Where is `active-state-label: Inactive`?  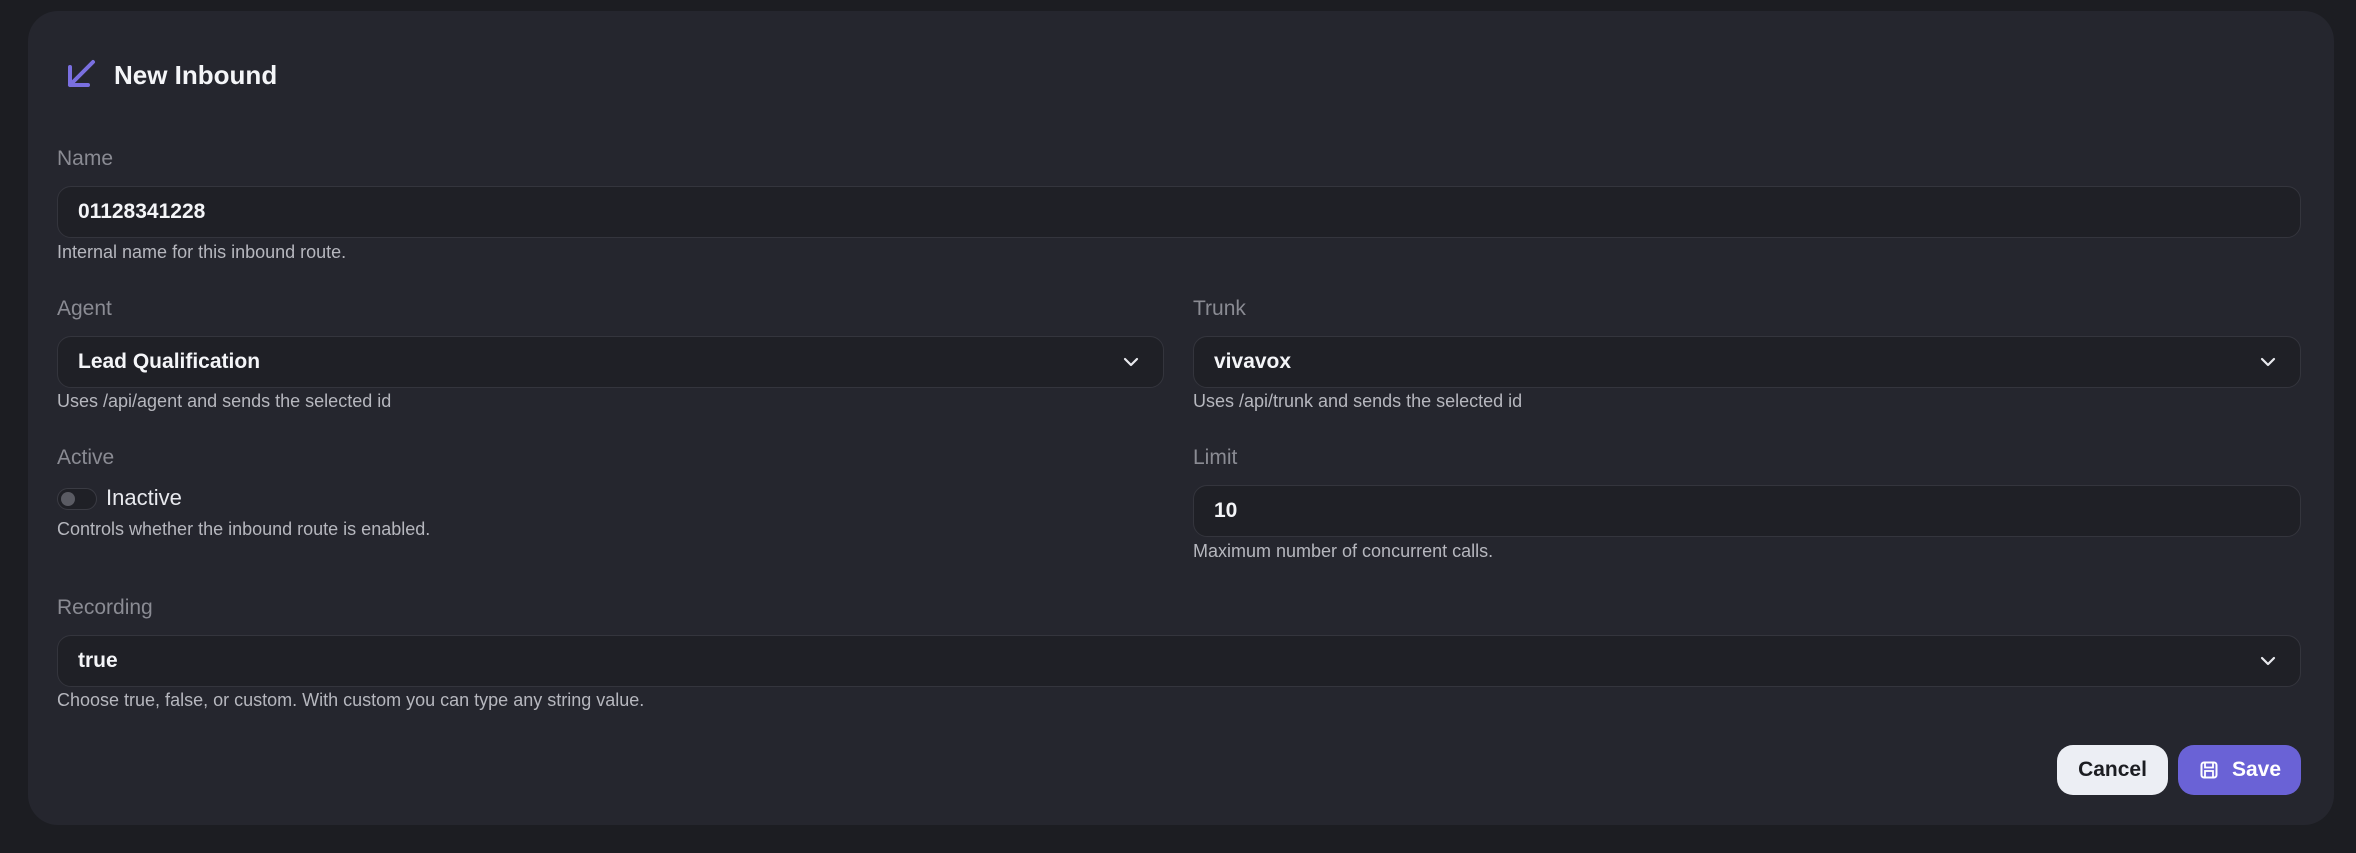 active-state-label: Inactive is located at coordinates (144, 497).